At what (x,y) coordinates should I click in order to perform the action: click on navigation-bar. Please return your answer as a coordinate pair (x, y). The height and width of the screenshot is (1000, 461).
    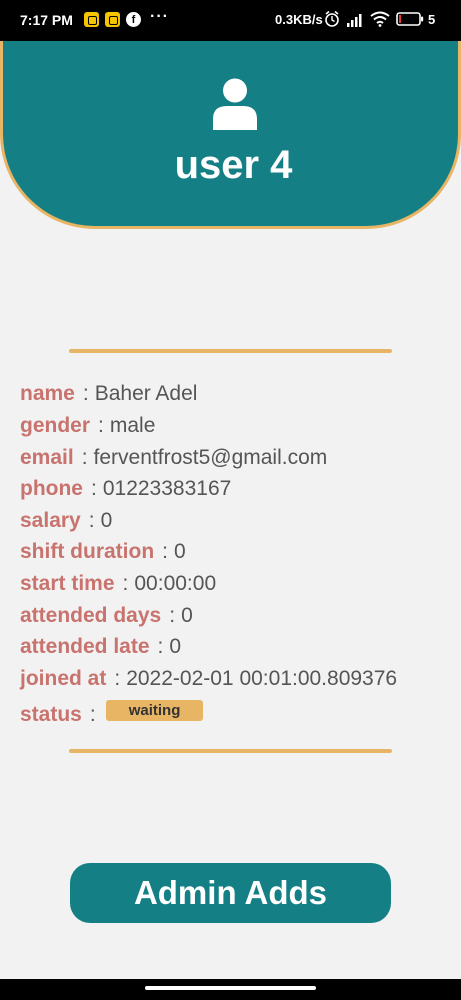
    Looking at the image, I should click on (230, 989).